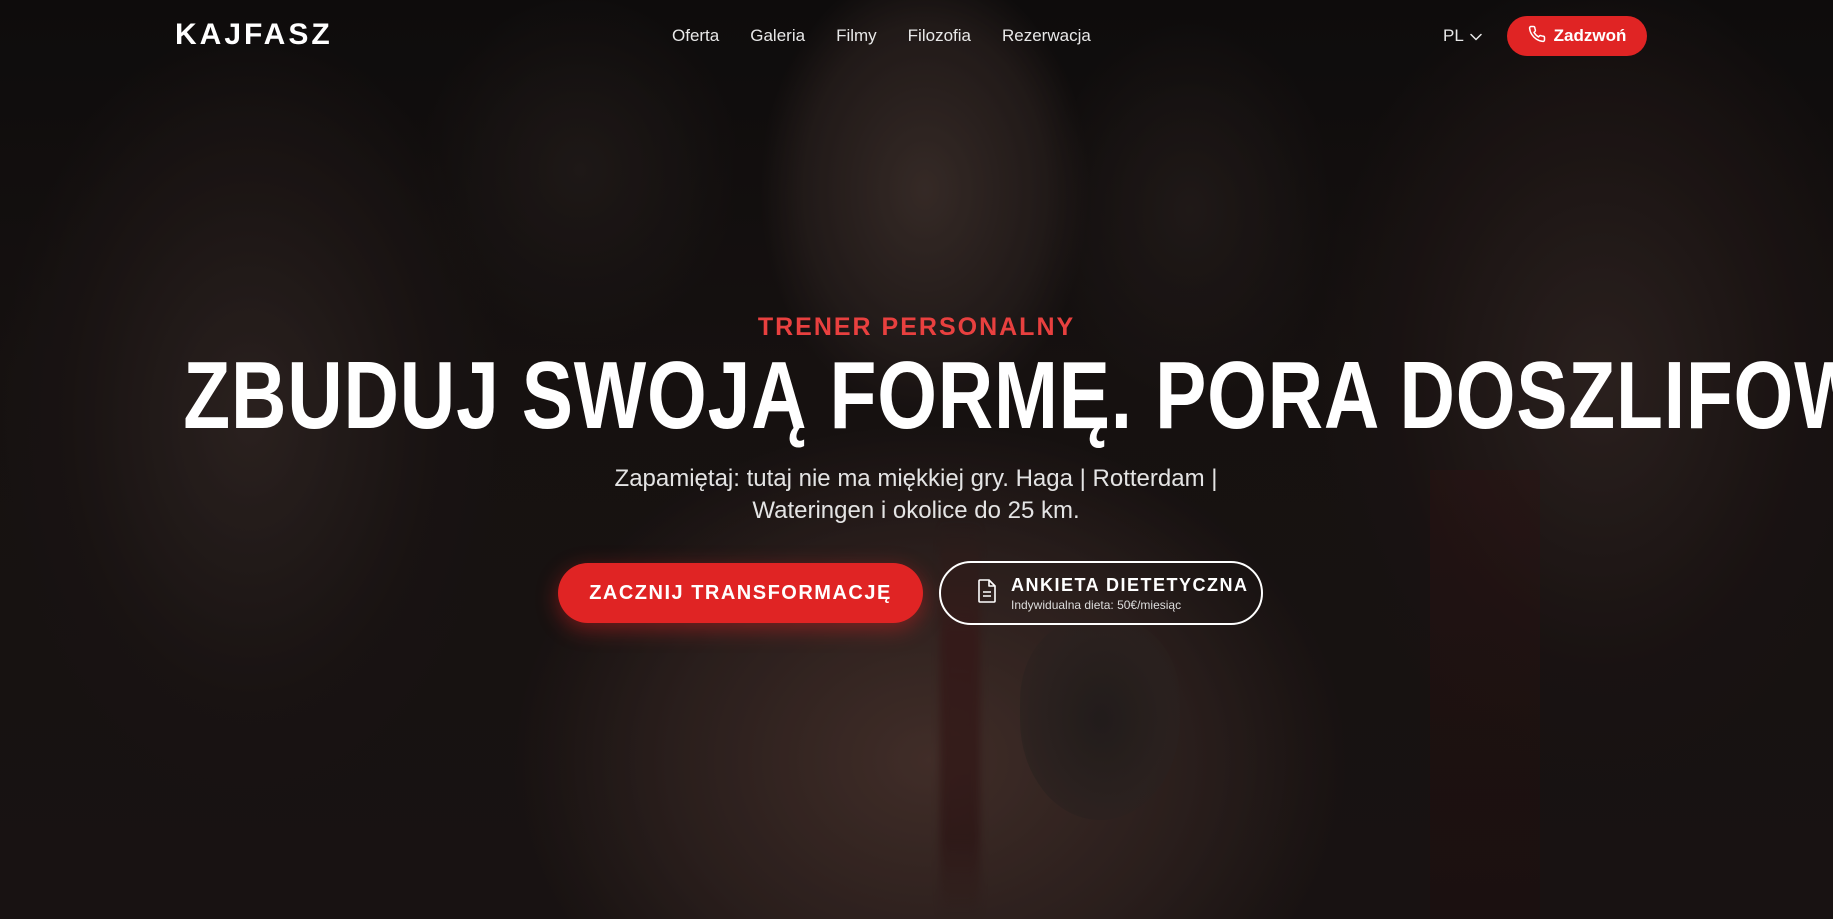  What do you see at coordinates (1046, 36) in the screenshot?
I see `nav-link-rezerwacja: Rezerwacja` at bounding box center [1046, 36].